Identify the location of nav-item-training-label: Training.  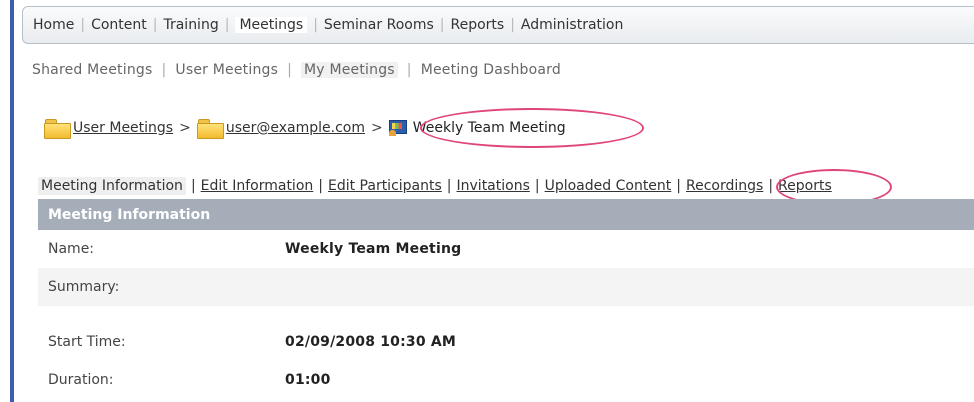
(190, 25).